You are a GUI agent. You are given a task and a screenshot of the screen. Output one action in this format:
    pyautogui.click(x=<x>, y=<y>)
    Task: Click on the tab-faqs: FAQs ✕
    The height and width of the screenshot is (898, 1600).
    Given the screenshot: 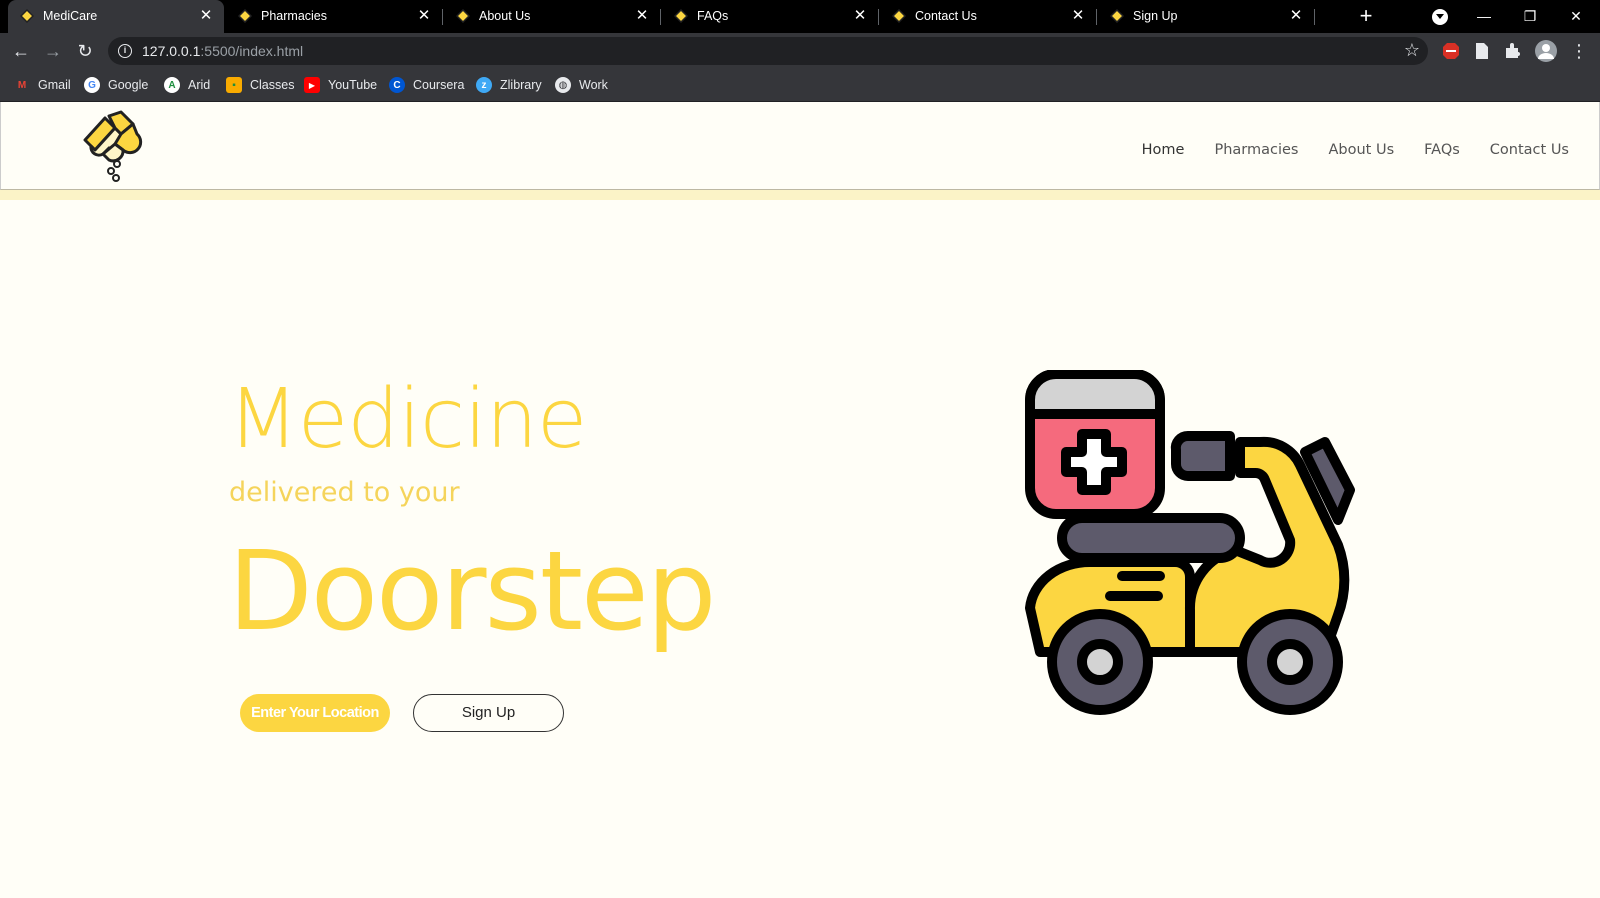 What is the action you would take?
    pyautogui.click(x=770, y=16)
    